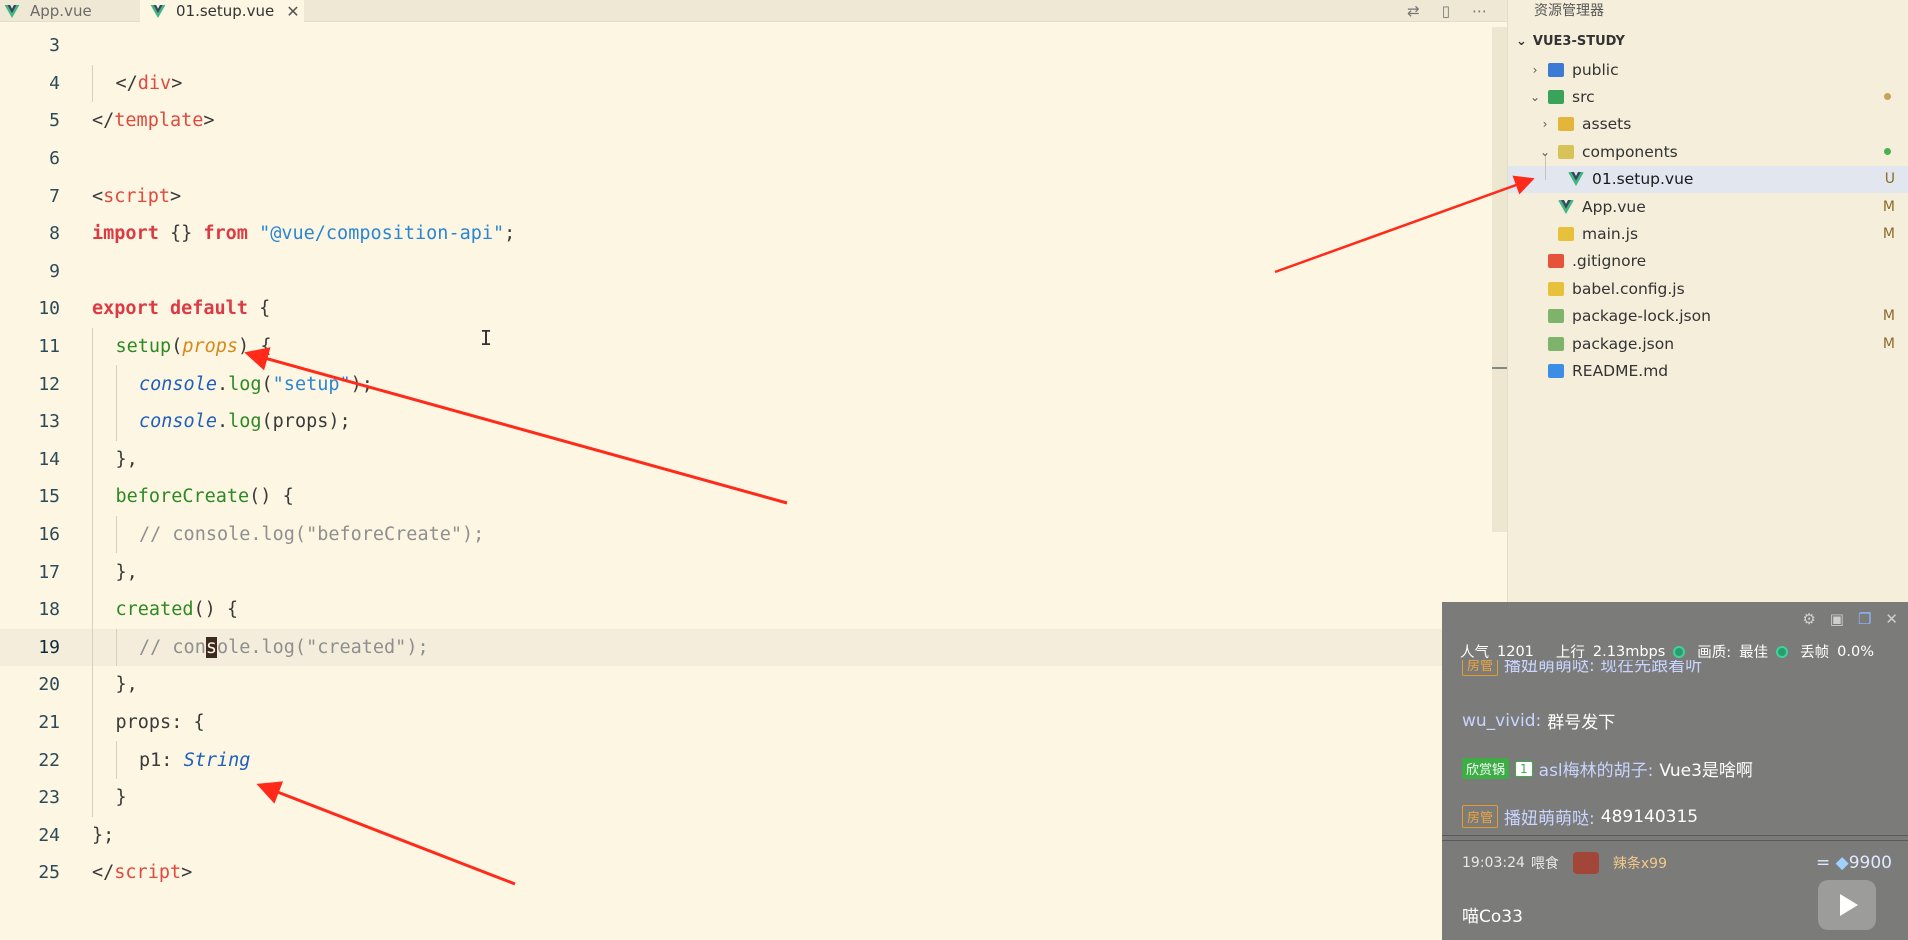  What do you see at coordinates (1474, 653) in the screenshot?
I see `popularity-label: 人气` at bounding box center [1474, 653].